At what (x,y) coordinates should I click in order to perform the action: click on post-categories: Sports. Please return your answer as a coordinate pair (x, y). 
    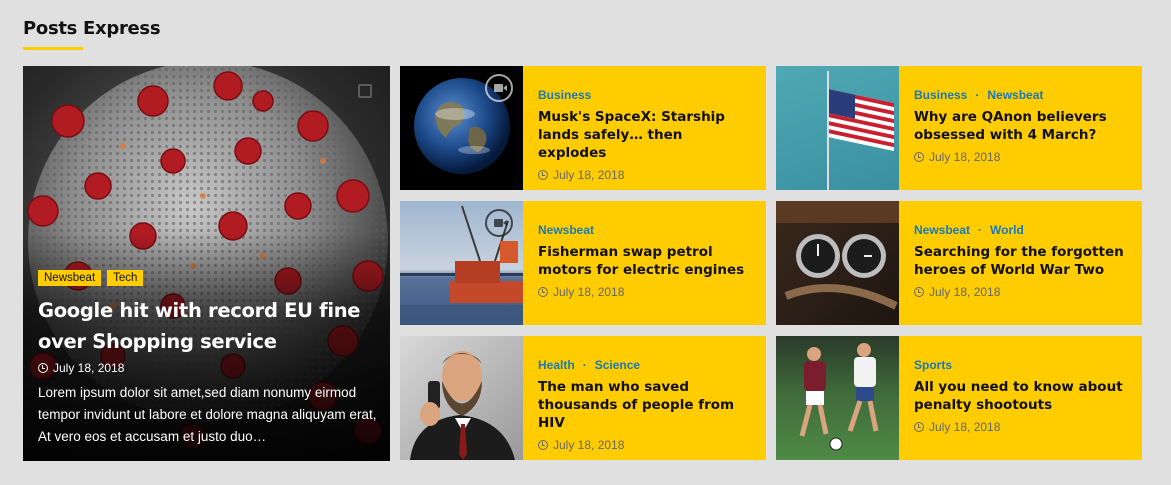
    Looking at the image, I should click on (1021, 365).